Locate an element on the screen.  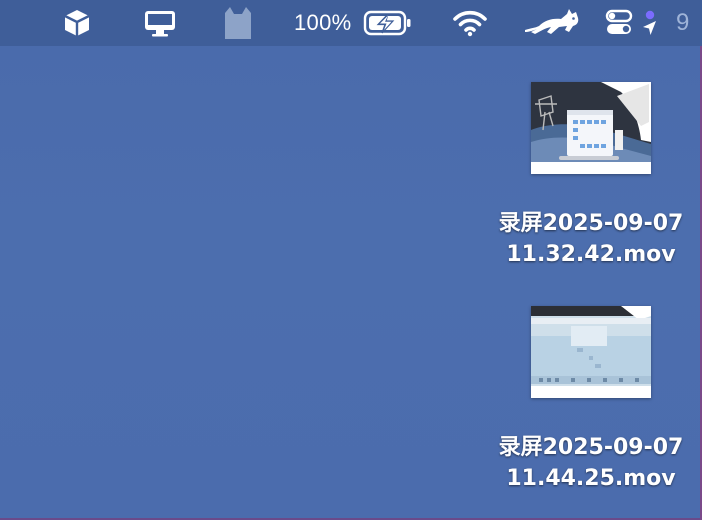
menu-bar: 100% 9 is located at coordinates (351, 23).